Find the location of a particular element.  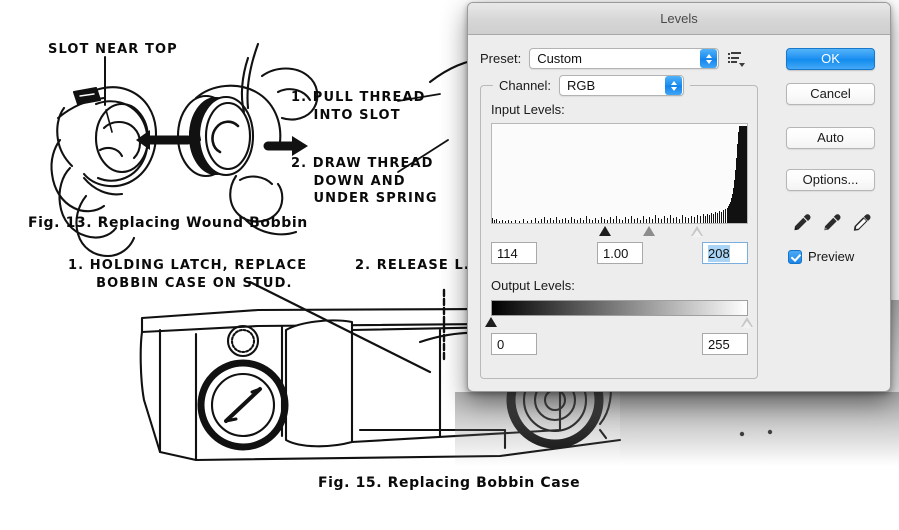

caption-figure-15: Fig. 15. Replacing Bobbin Case is located at coordinates (449, 483).